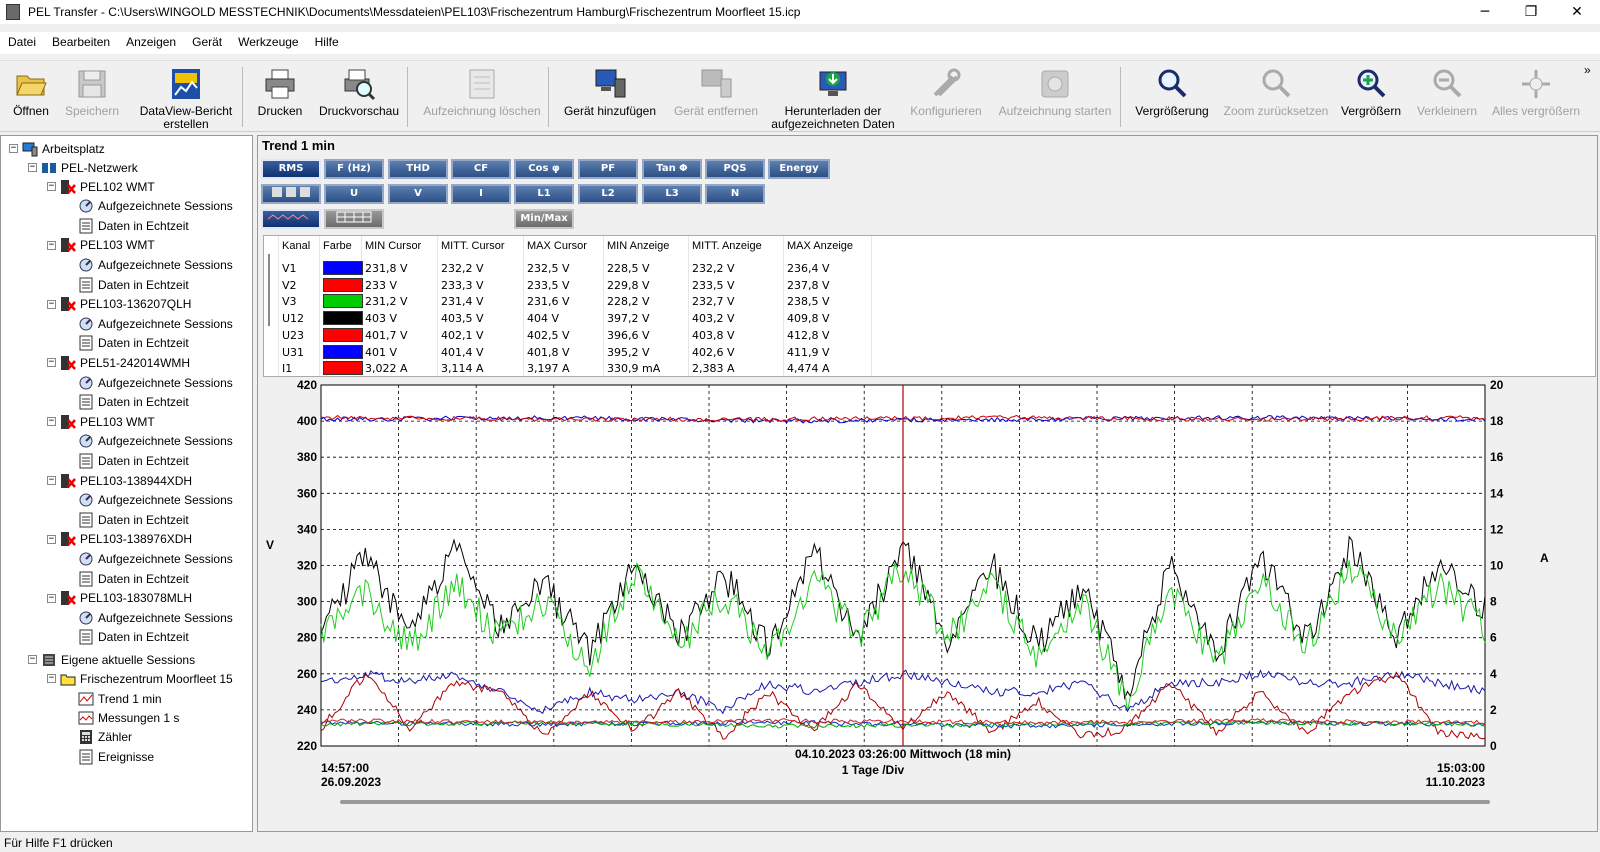  I want to click on tab-pf: PF, so click(608, 169).